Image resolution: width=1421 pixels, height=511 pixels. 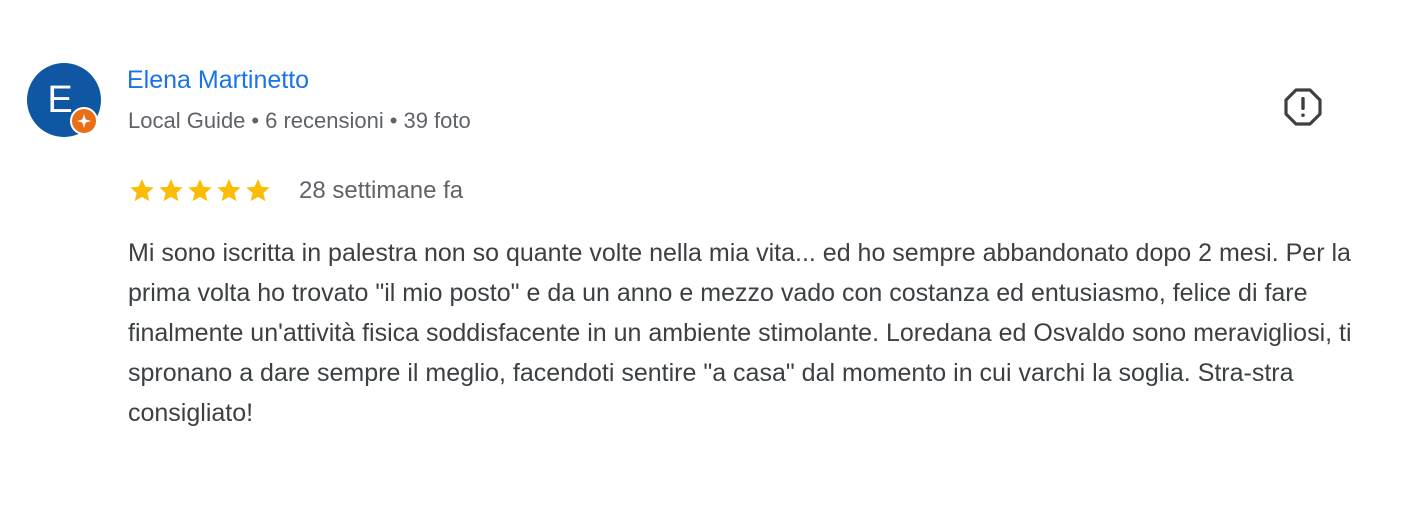 I want to click on star-rating, so click(x=200, y=191).